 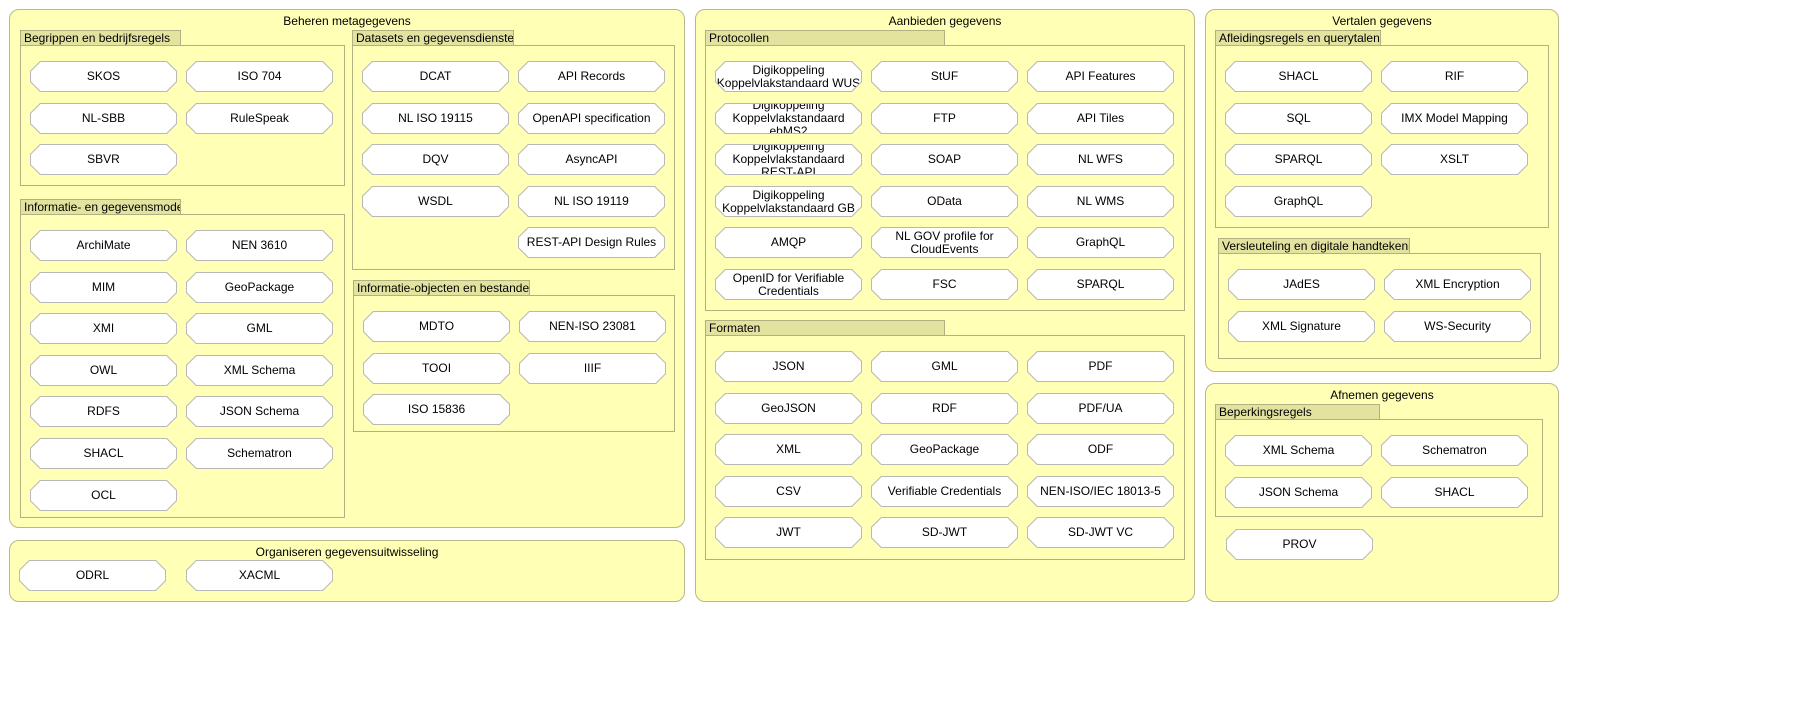 What do you see at coordinates (788, 76) in the screenshot?
I see `standard-element: Digikoppeling Koppelvlakstandaard WUS` at bounding box center [788, 76].